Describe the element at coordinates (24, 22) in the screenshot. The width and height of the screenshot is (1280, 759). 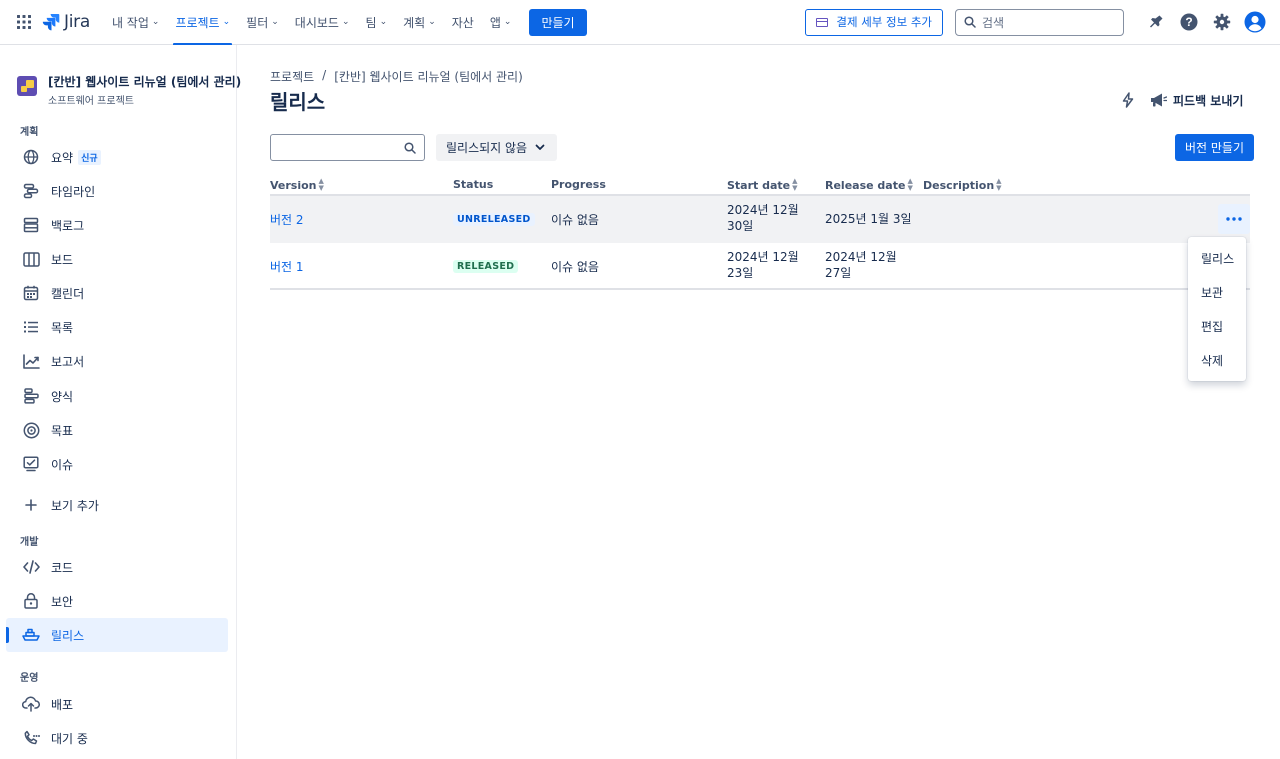
I see `app-switcher-icon` at that location.